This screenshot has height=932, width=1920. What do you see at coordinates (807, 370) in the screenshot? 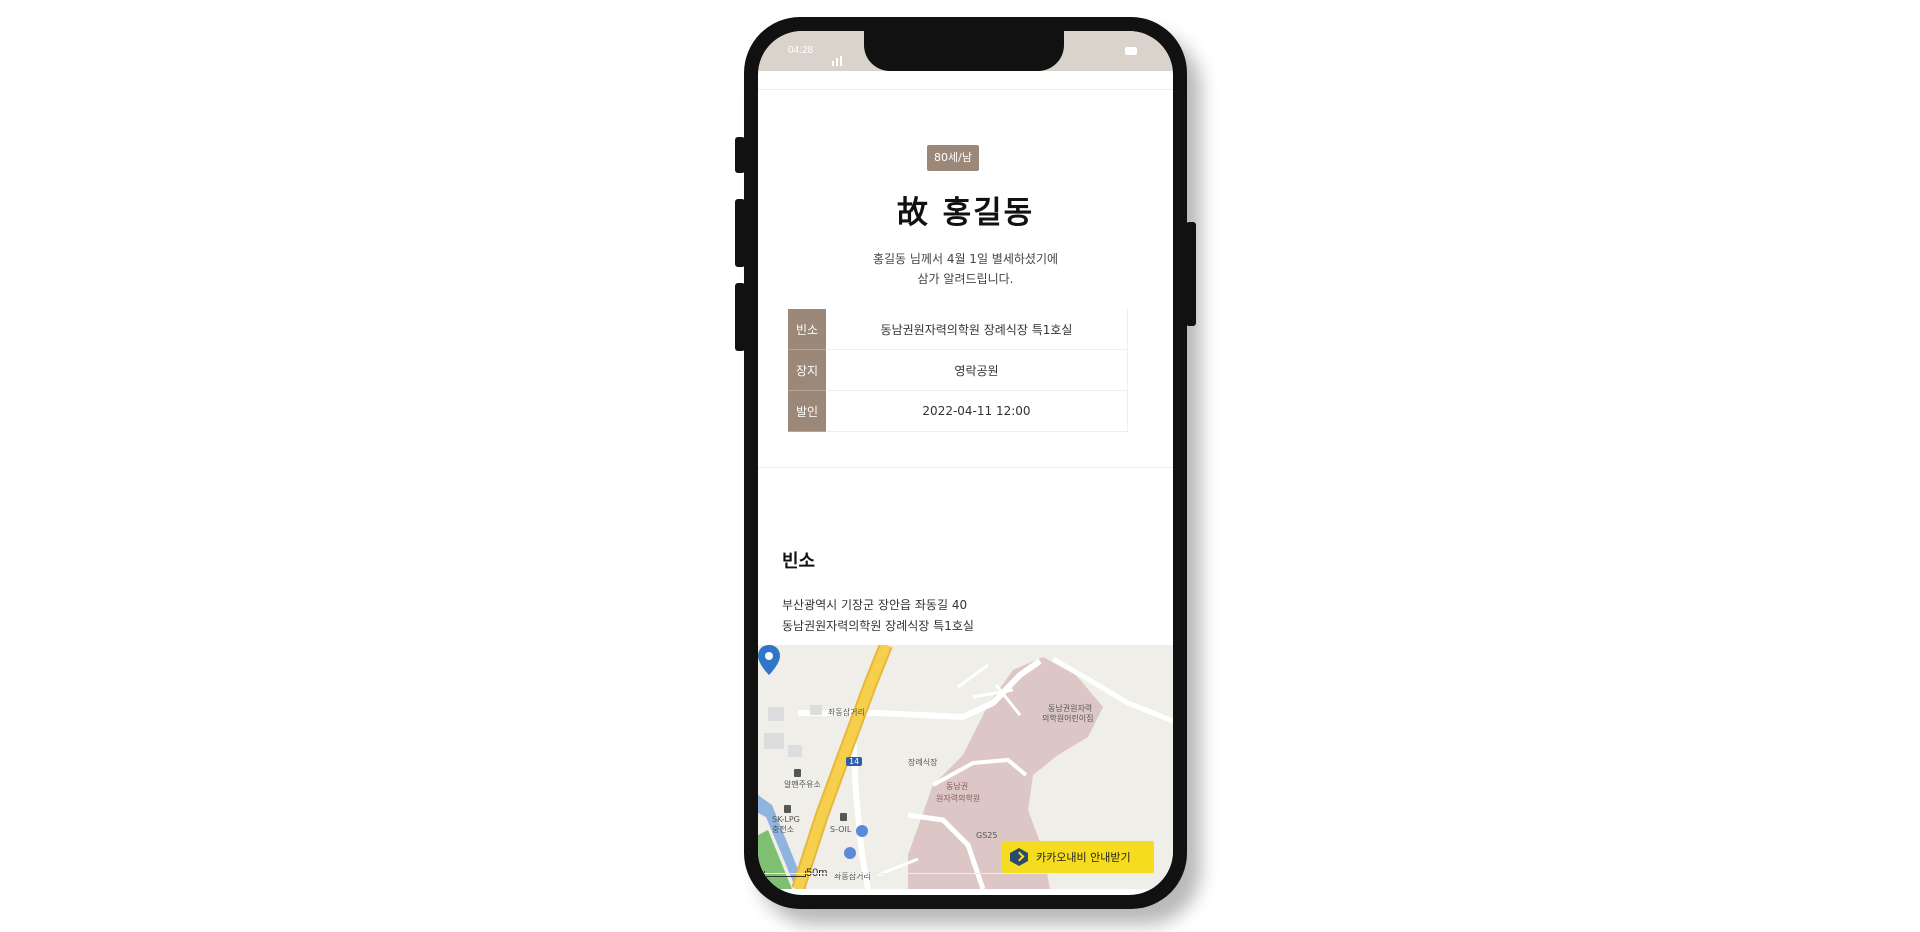
I see `row-label: 장지` at bounding box center [807, 370].